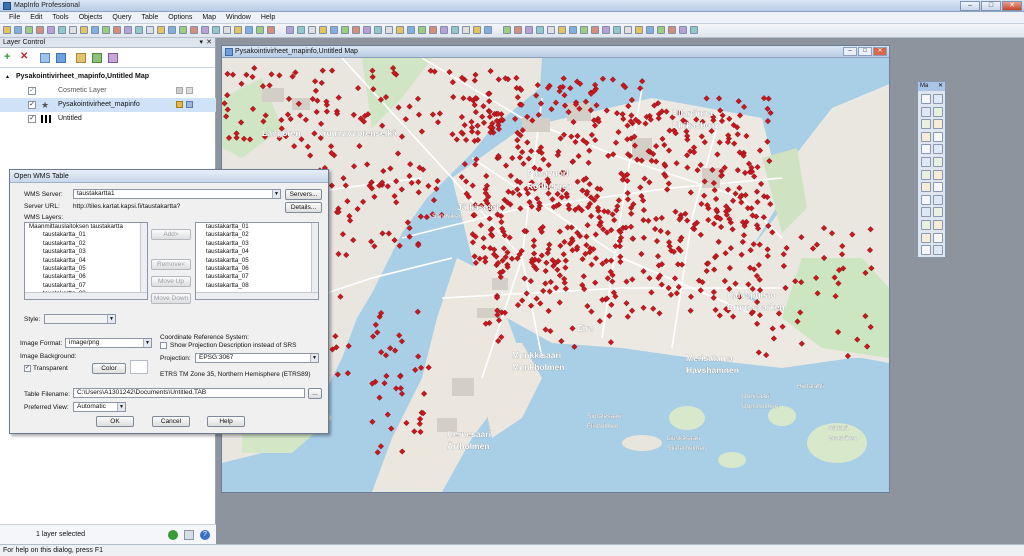  What do you see at coordinates (257, 358) in the screenshot?
I see `projection-select: EPSG:3067 ▼` at bounding box center [257, 358].